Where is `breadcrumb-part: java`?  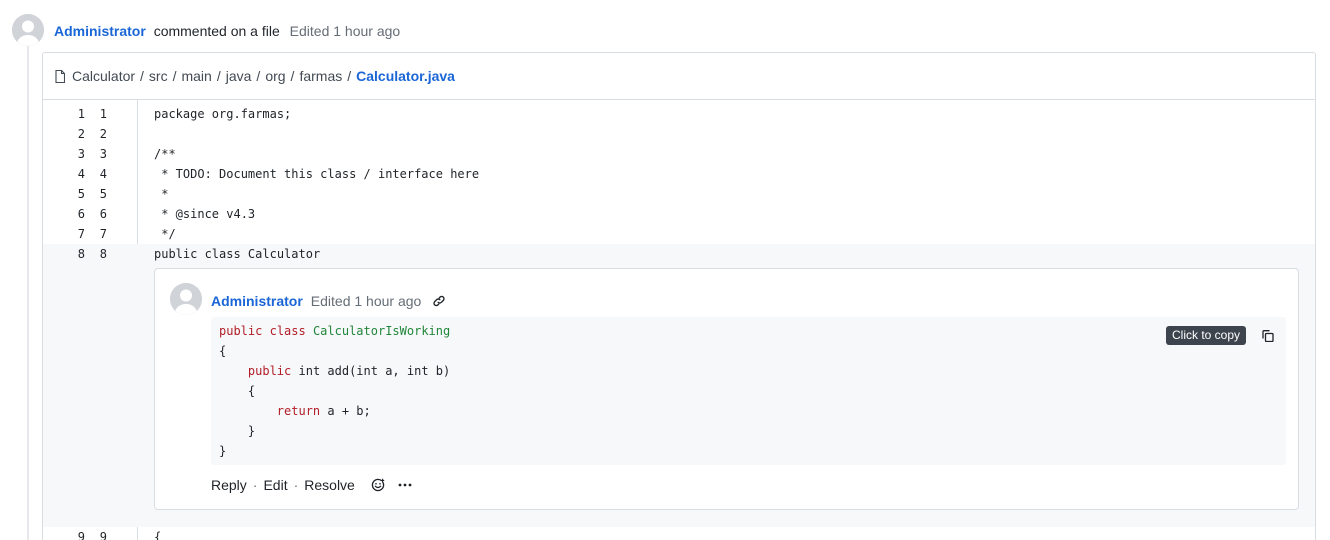
breadcrumb-part: java is located at coordinates (238, 76).